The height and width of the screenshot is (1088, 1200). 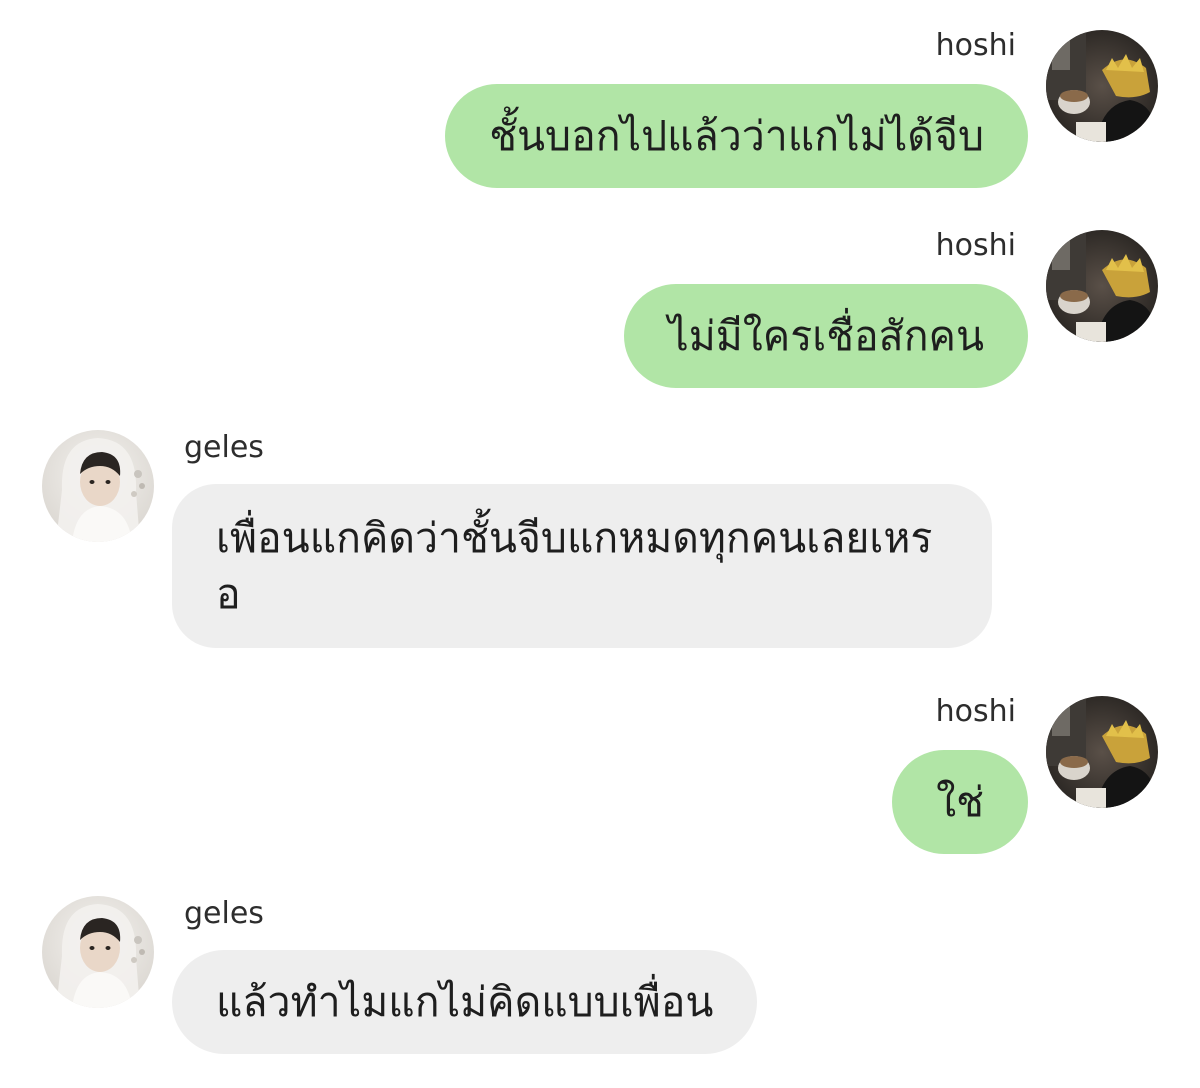 What do you see at coordinates (582, 566) in the screenshot?
I see `message-bubble: เพื่อนแกคิดว่าชั้นจีบแกหมดทุกคนเลยเหรอ` at bounding box center [582, 566].